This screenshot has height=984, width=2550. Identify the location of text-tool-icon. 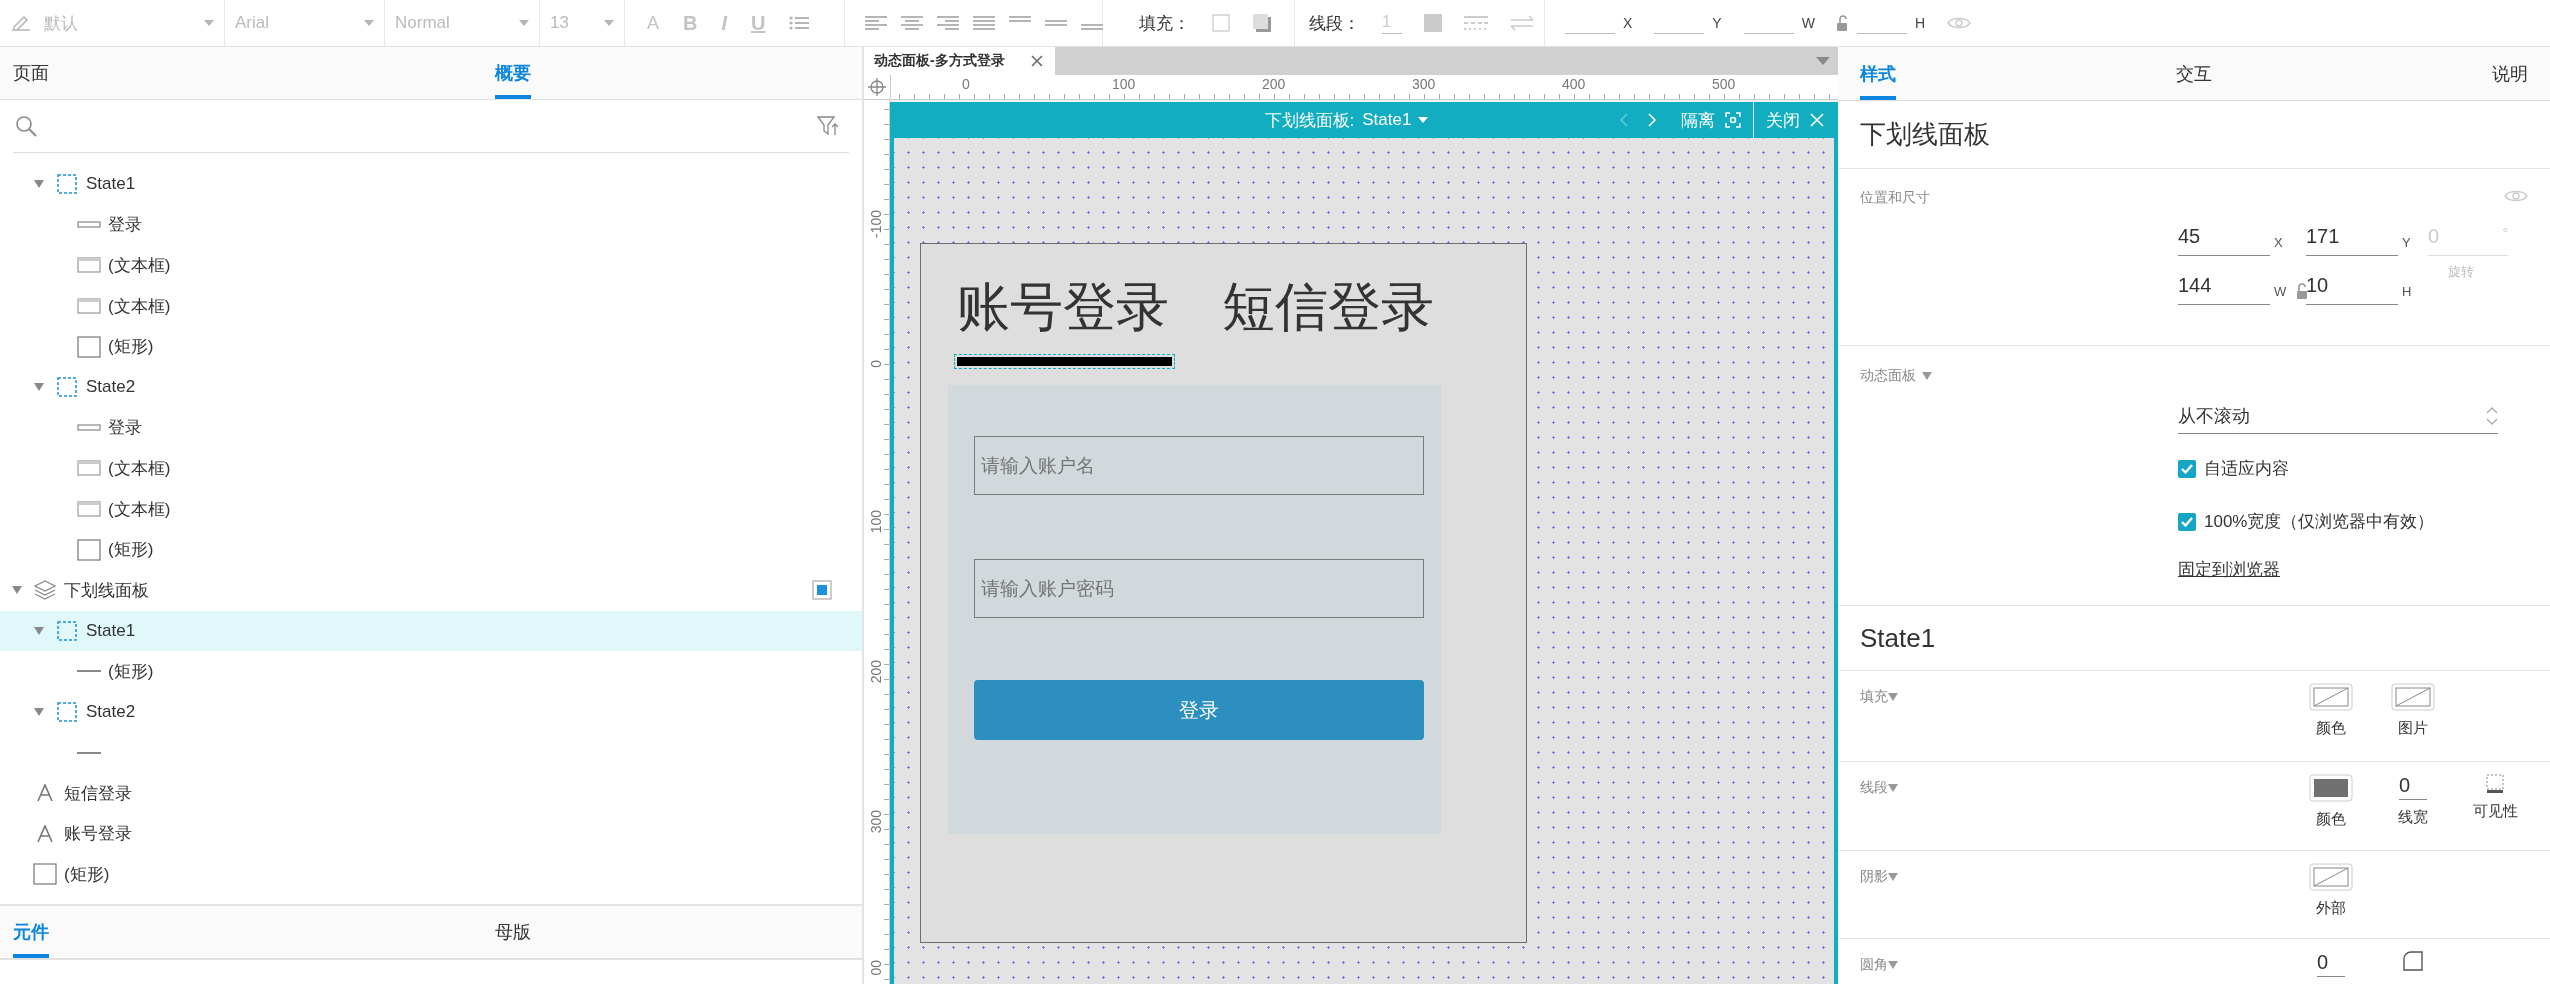
(45, 793).